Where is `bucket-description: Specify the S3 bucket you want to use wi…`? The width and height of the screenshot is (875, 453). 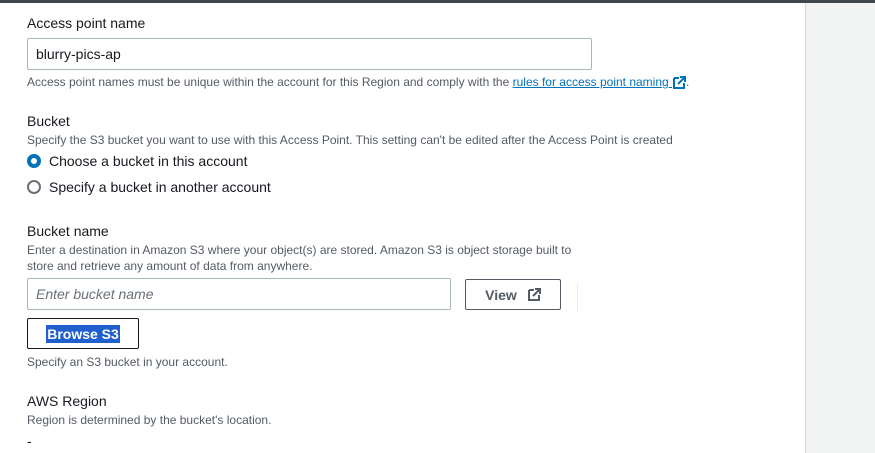 bucket-description: Specify the S3 bucket you want to use wi… is located at coordinates (350, 140).